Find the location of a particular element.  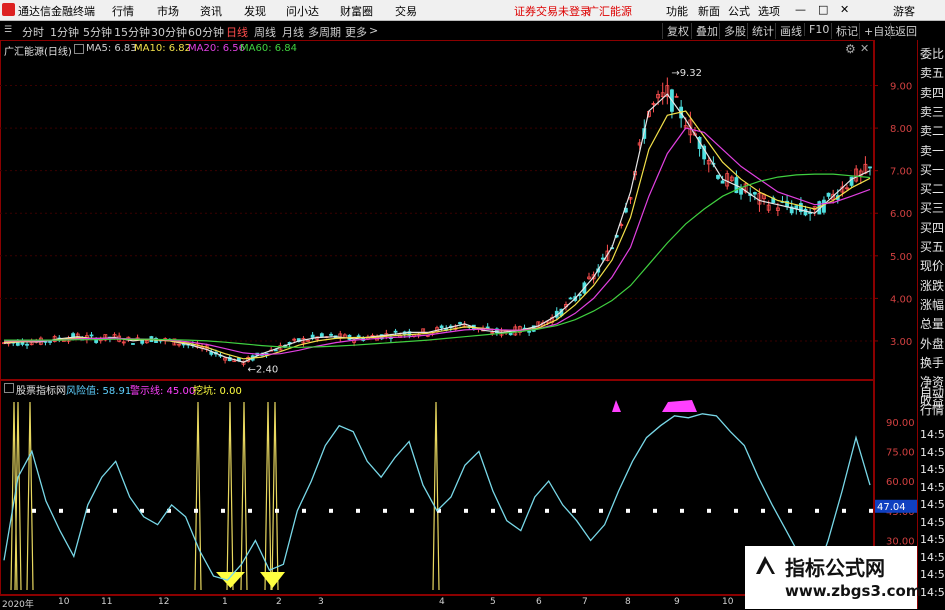

quote-label: 买二 is located at coordinates (932, 189).